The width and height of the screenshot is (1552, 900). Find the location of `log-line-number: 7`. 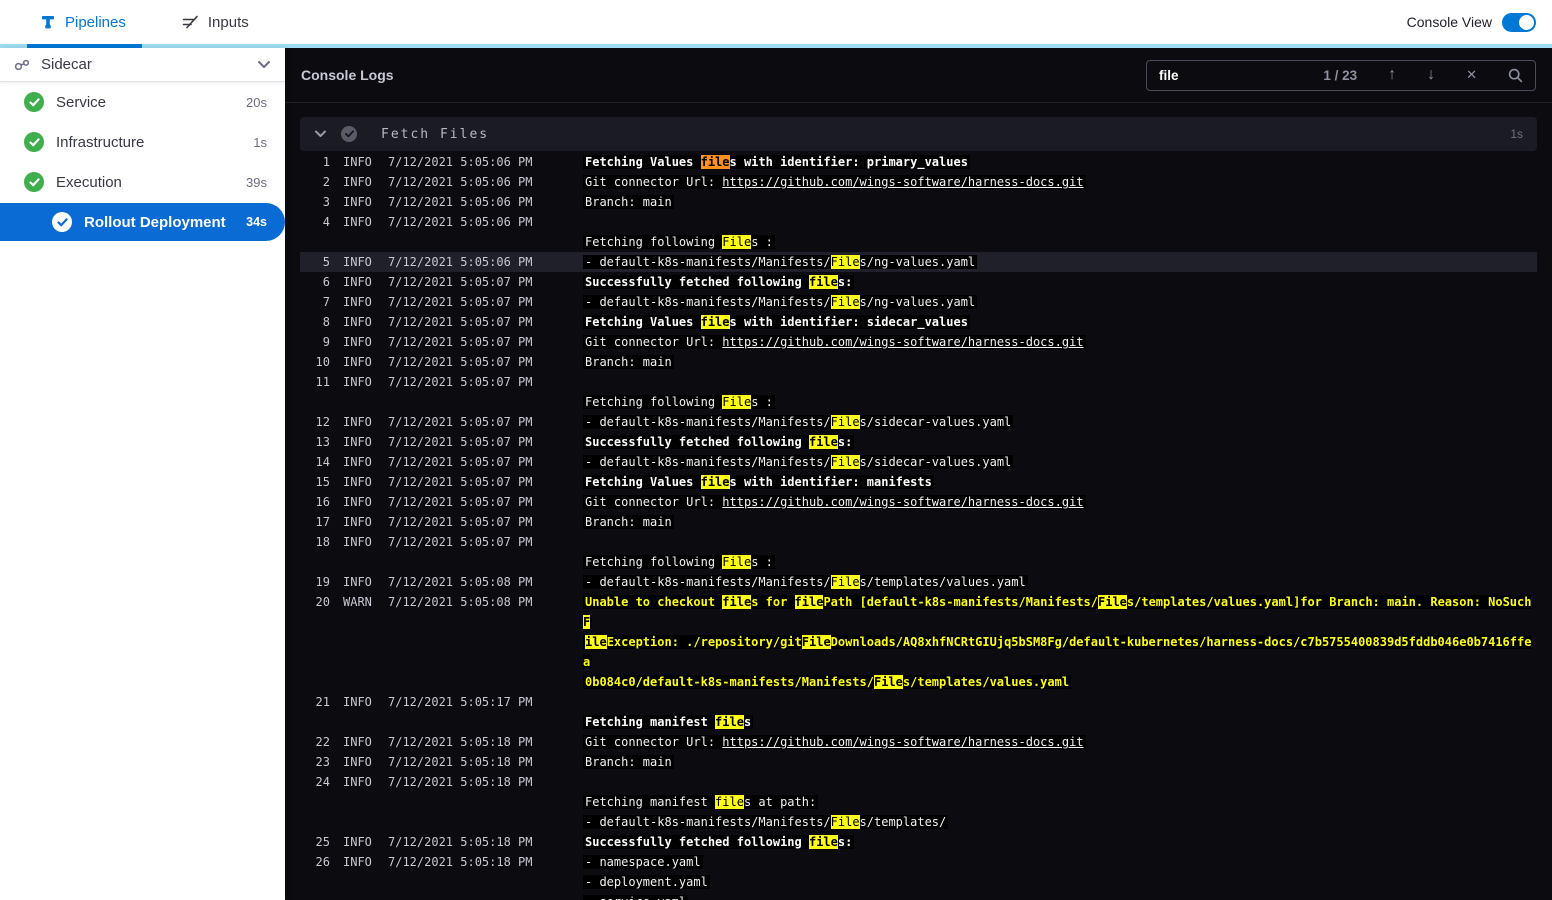

log-line-number: 7 is located at coordinates (326, 302).